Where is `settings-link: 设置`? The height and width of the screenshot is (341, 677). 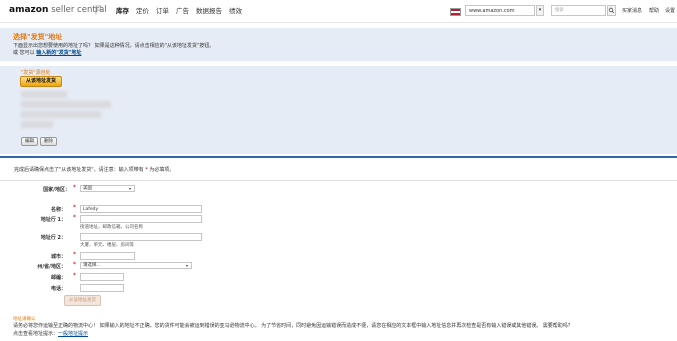
settings-link: 设置 is located at coordinates (670, 10).